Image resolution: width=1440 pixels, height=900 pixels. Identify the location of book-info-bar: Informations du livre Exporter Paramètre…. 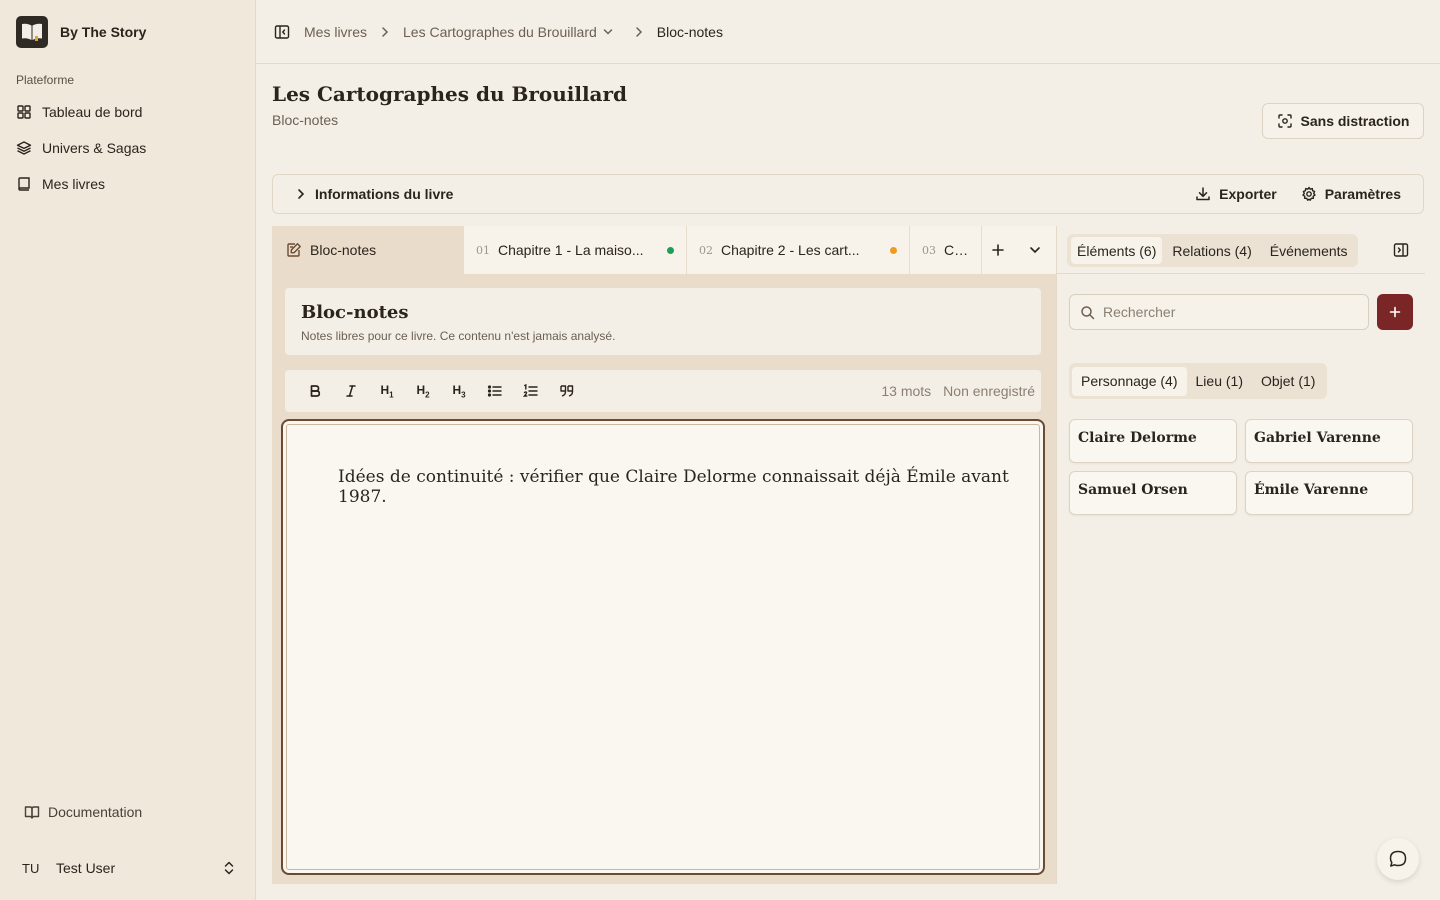
(848, 194).